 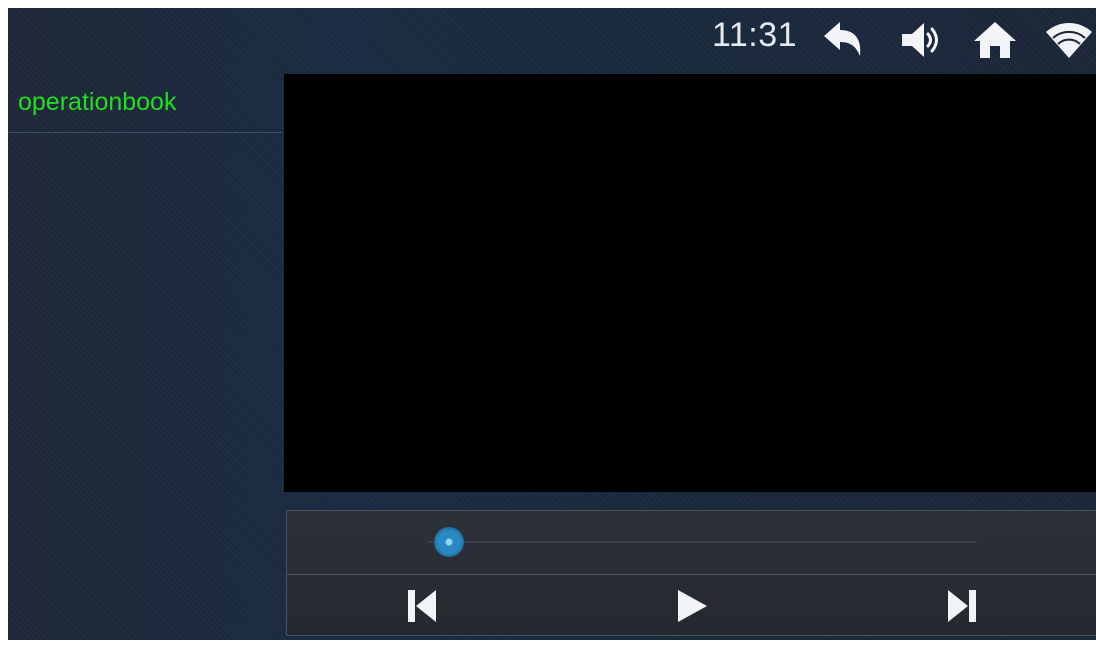 I want to click on home-icon, so click(x=995, y=40).